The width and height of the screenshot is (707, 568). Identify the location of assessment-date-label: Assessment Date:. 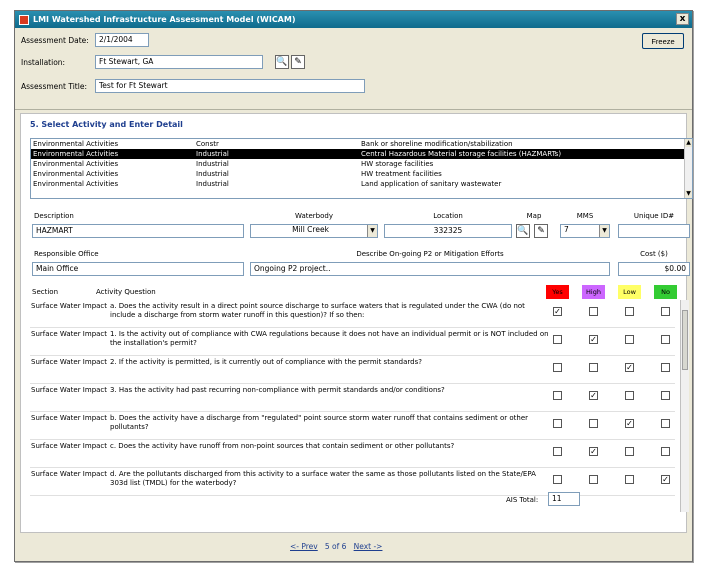
(55, 40).